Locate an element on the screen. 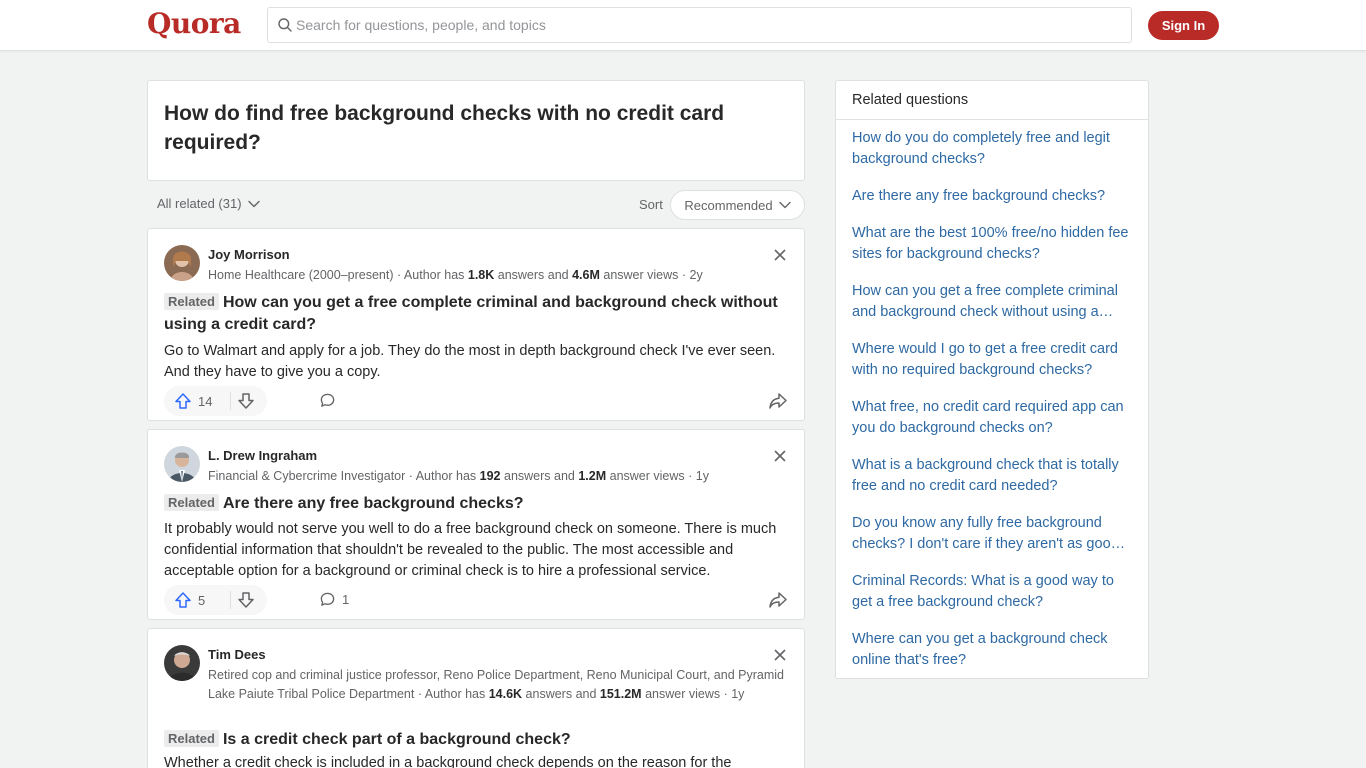  upvote-count: 5 is located at coordinates (202, 600).